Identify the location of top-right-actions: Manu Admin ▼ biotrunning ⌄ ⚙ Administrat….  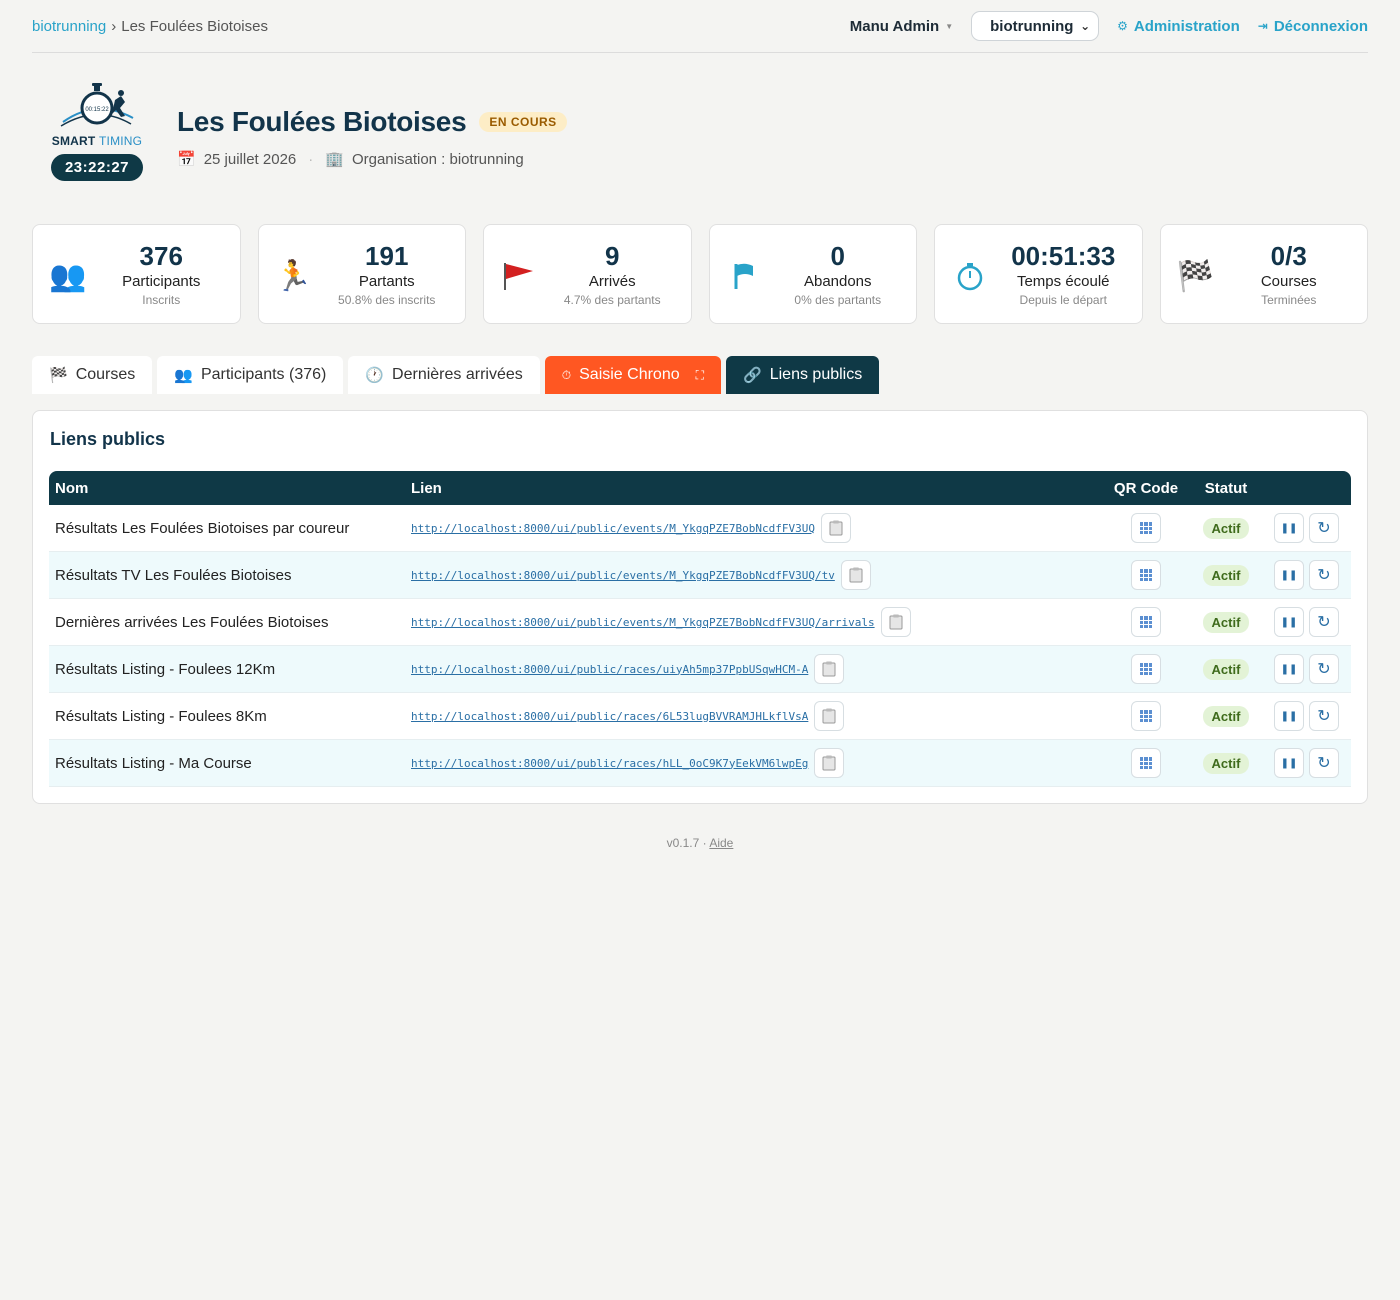
(1109, 26).